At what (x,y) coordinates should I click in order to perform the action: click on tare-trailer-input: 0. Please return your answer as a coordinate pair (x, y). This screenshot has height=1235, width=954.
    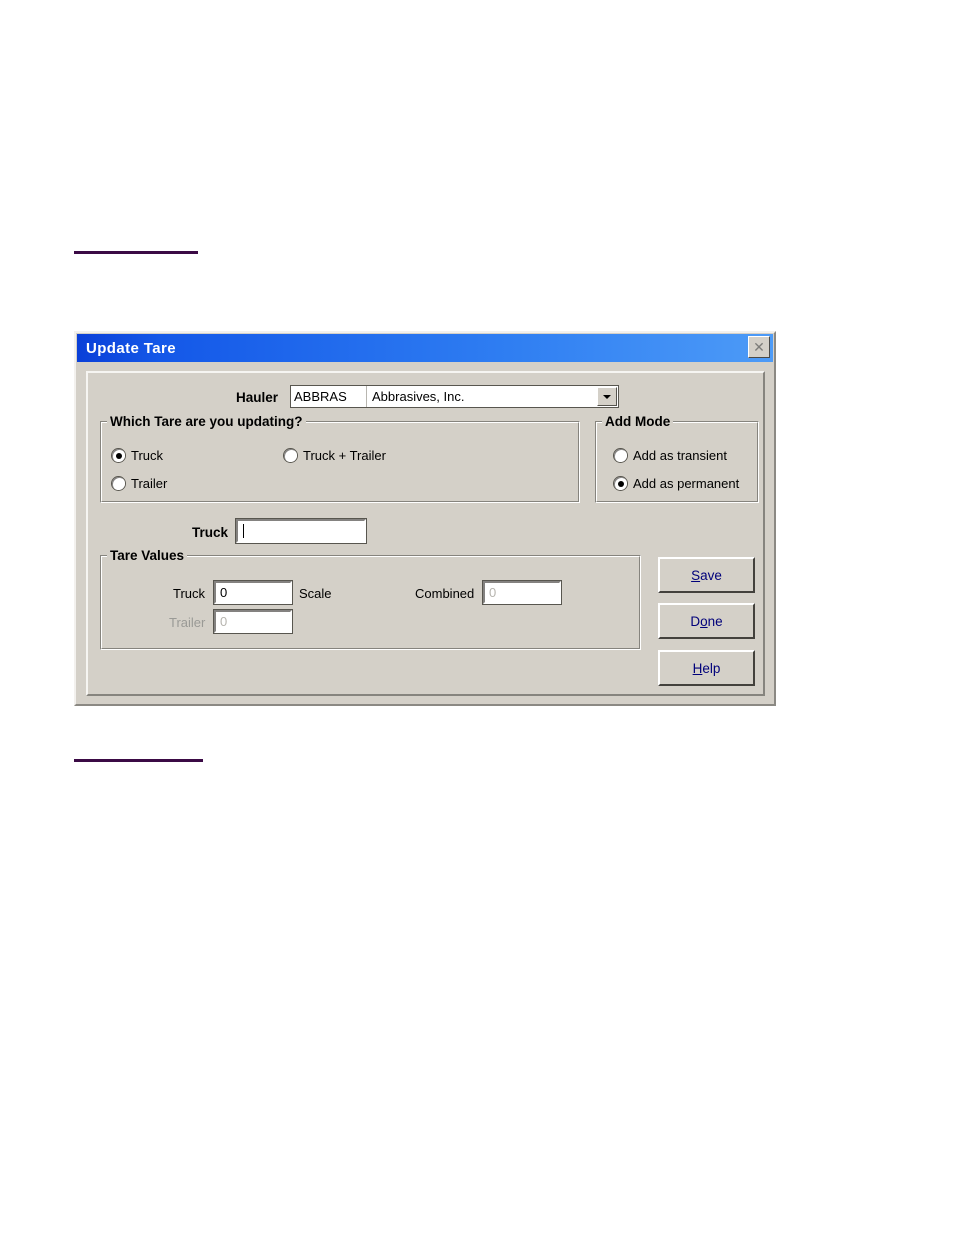
    Looking at the image, I should click on (253, 621).